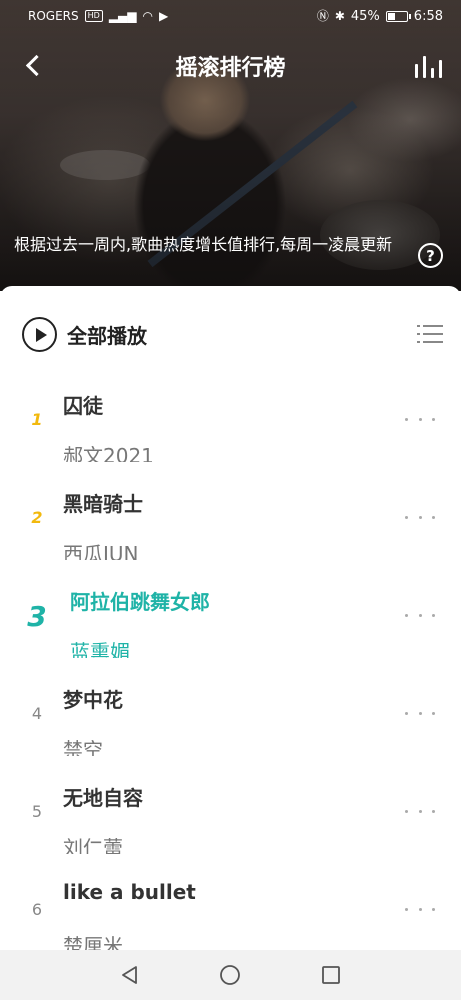 The height and width of the screenshot is (1000, 461). Describe the element at coordinates (108, 453) in the screenshot. I see `song-artist: 郝文2021` at that location.